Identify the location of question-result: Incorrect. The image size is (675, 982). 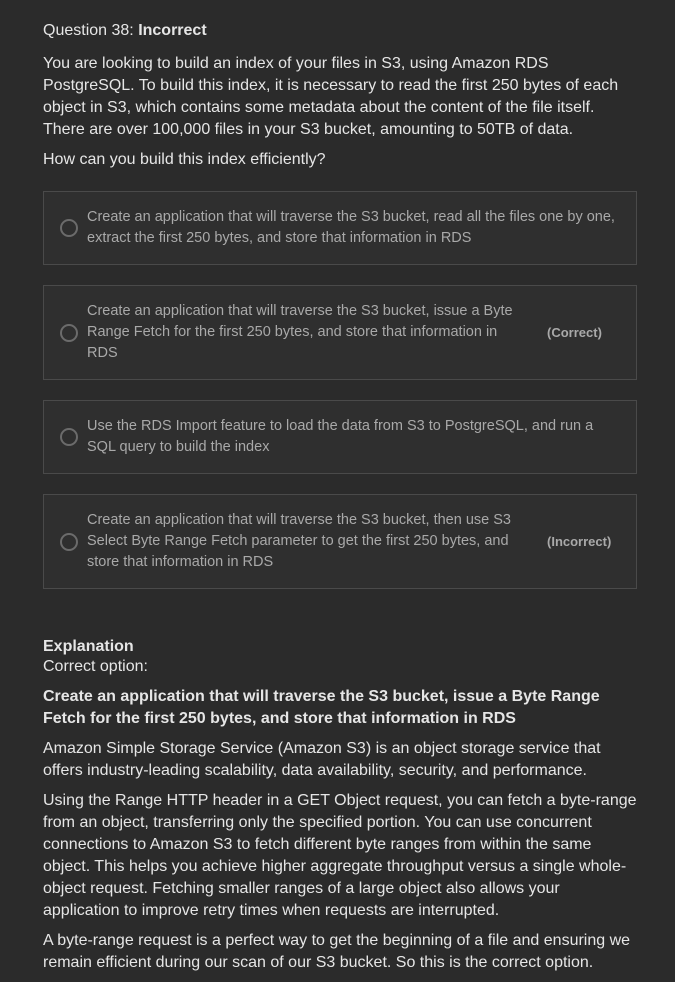
(172, 30).